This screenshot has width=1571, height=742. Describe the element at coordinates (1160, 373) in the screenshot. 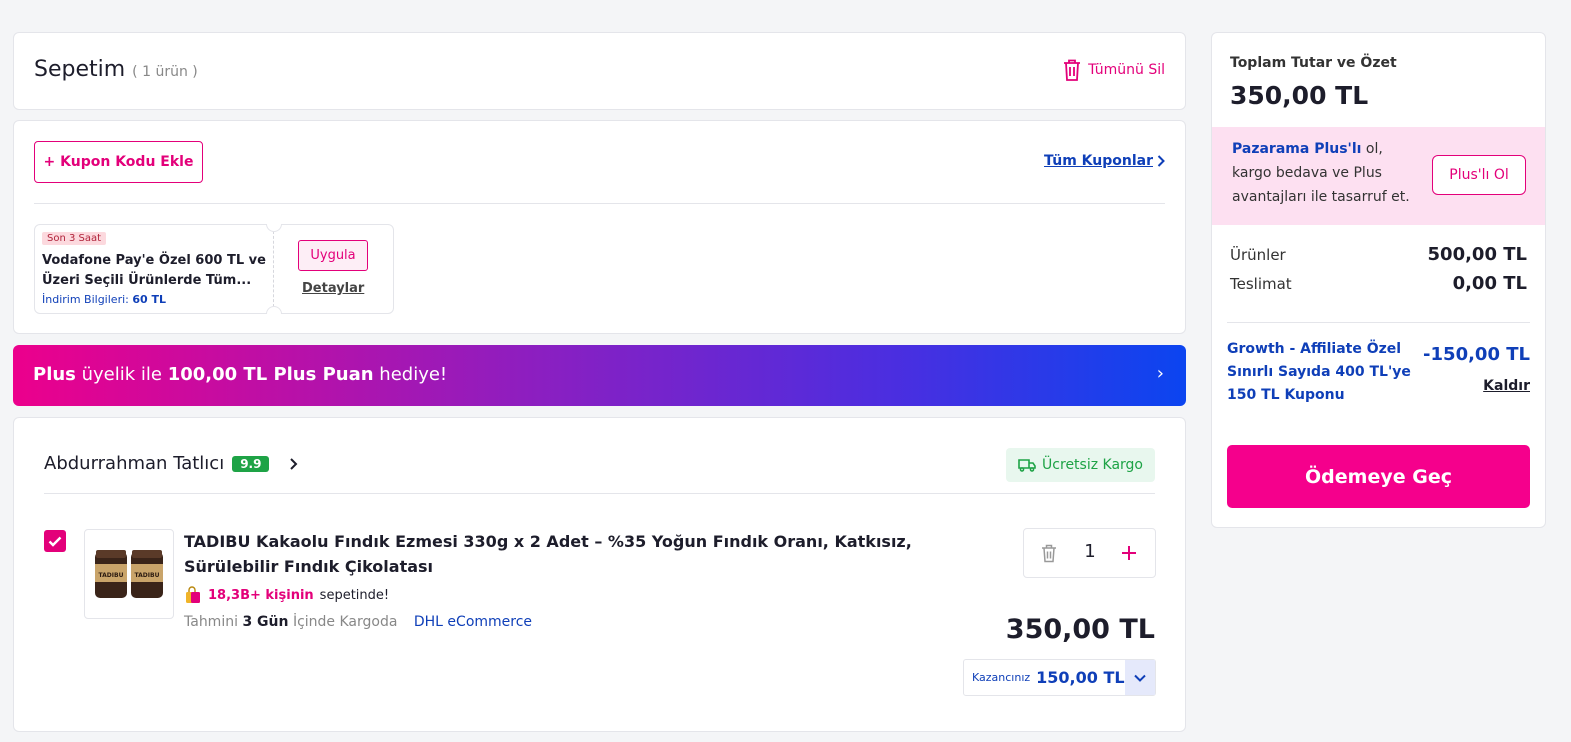

I see `chevron-right-icon: ›` at that location.